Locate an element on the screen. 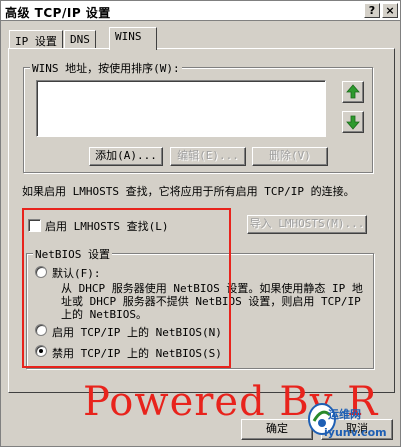 Image resolution: width=401 pixels, height=447 pixels. logo-text-url: iyunv.com is located at coordinates (355, 432).